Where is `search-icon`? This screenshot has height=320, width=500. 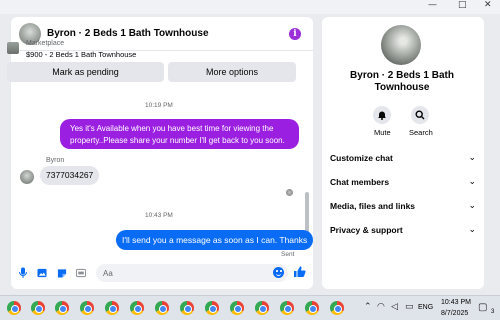
search-icon is located at coordinates (420, 115).